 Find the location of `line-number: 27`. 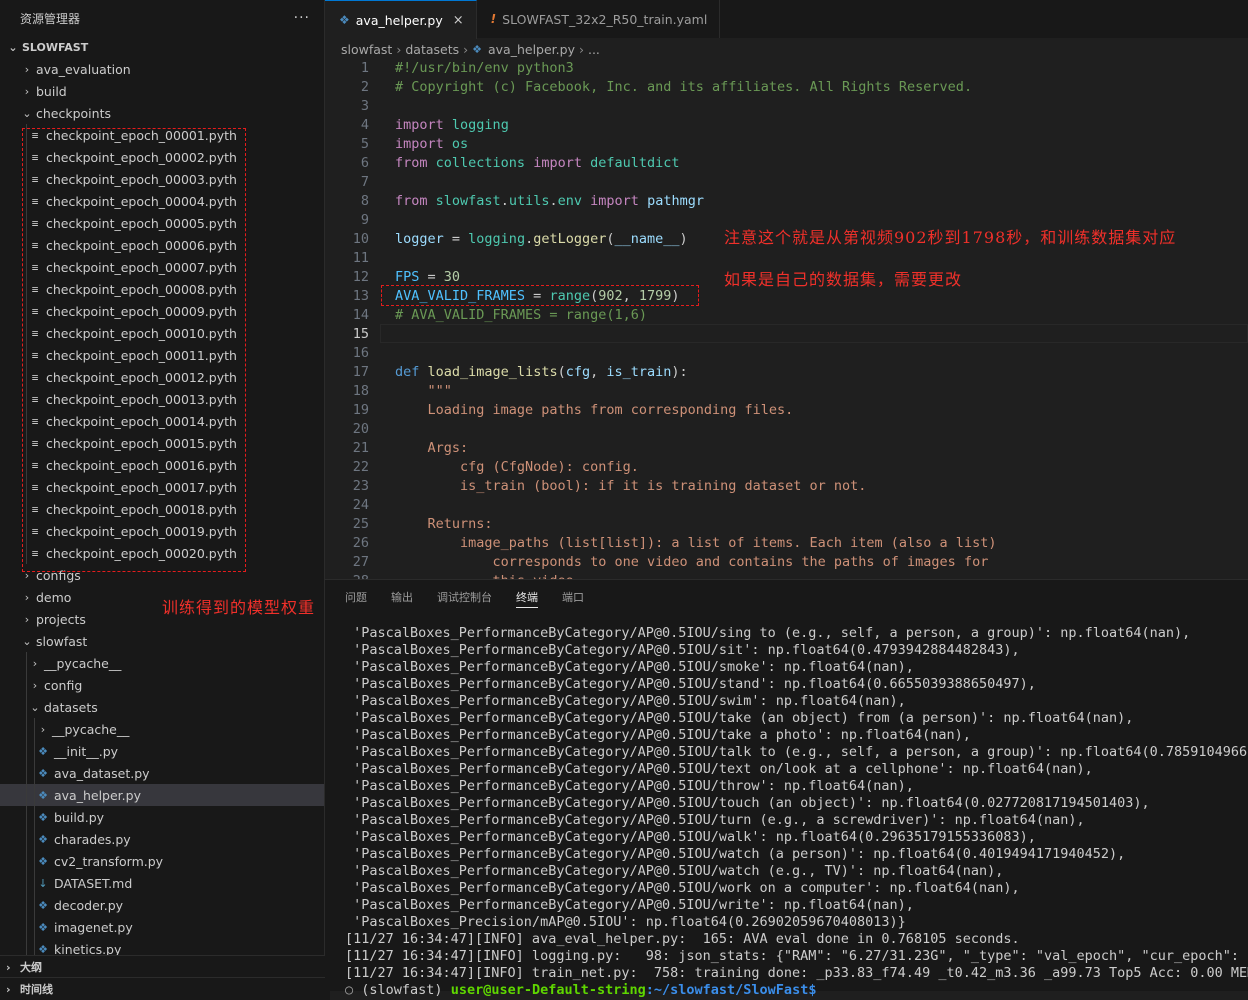

line-number: 27 is located at coordinates (360, 561).